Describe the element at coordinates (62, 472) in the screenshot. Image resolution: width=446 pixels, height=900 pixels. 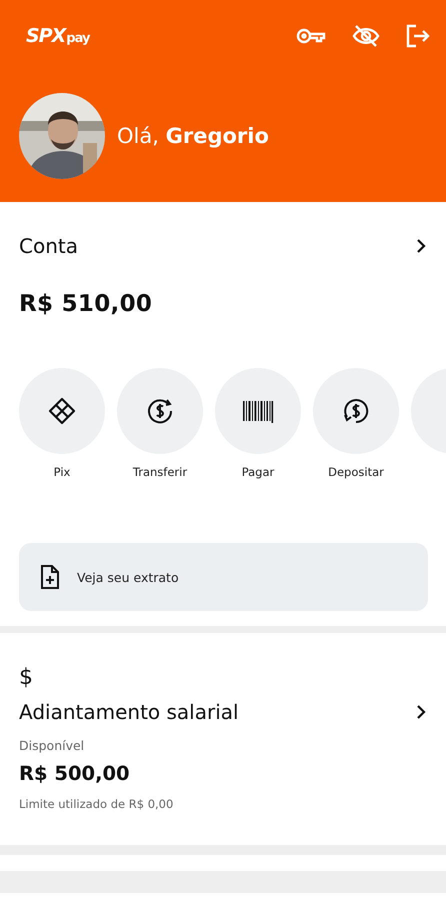
I see `action-label: Pix` at that location.